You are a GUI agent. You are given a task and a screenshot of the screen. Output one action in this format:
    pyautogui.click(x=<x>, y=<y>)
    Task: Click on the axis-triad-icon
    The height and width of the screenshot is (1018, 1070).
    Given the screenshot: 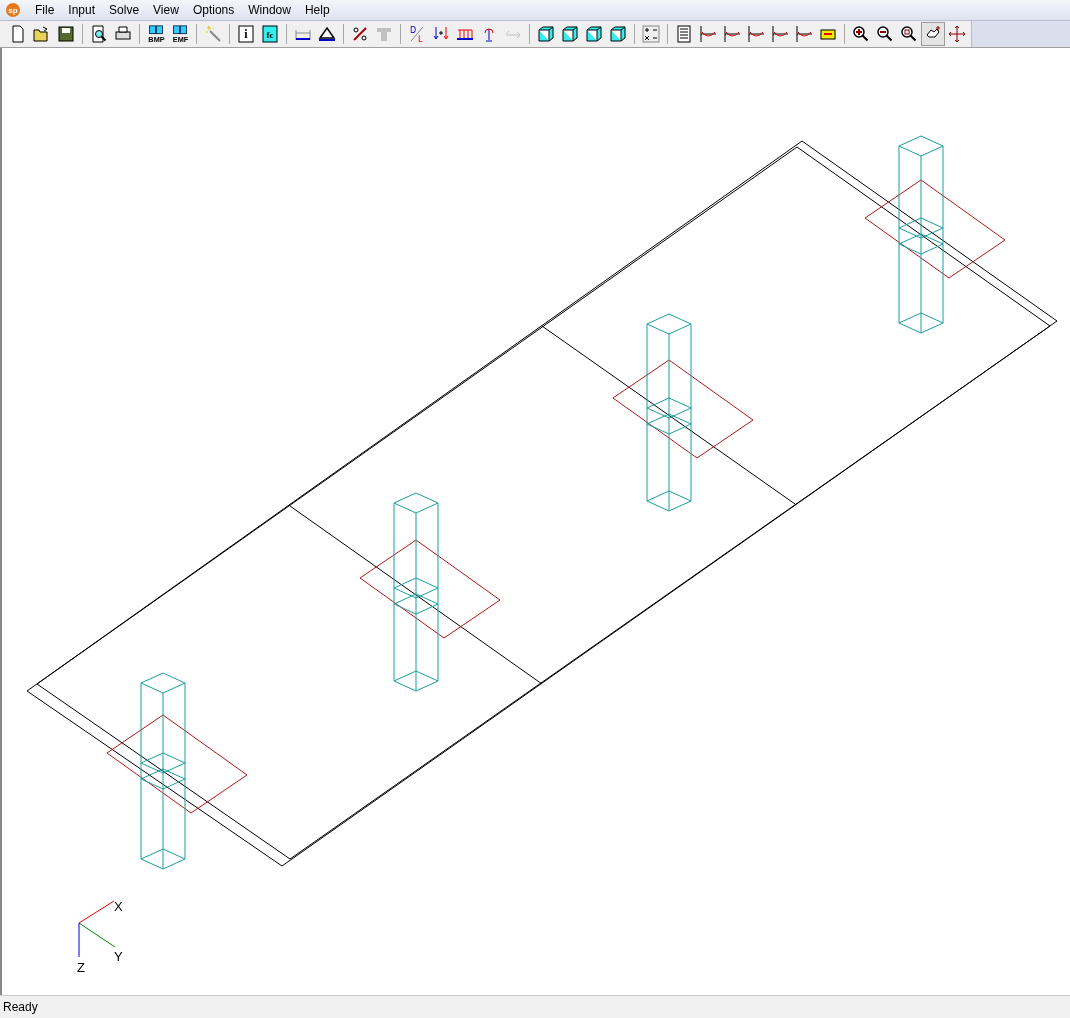 What is the action you would take?
    pyautogui.click(x=97, y=929)
    